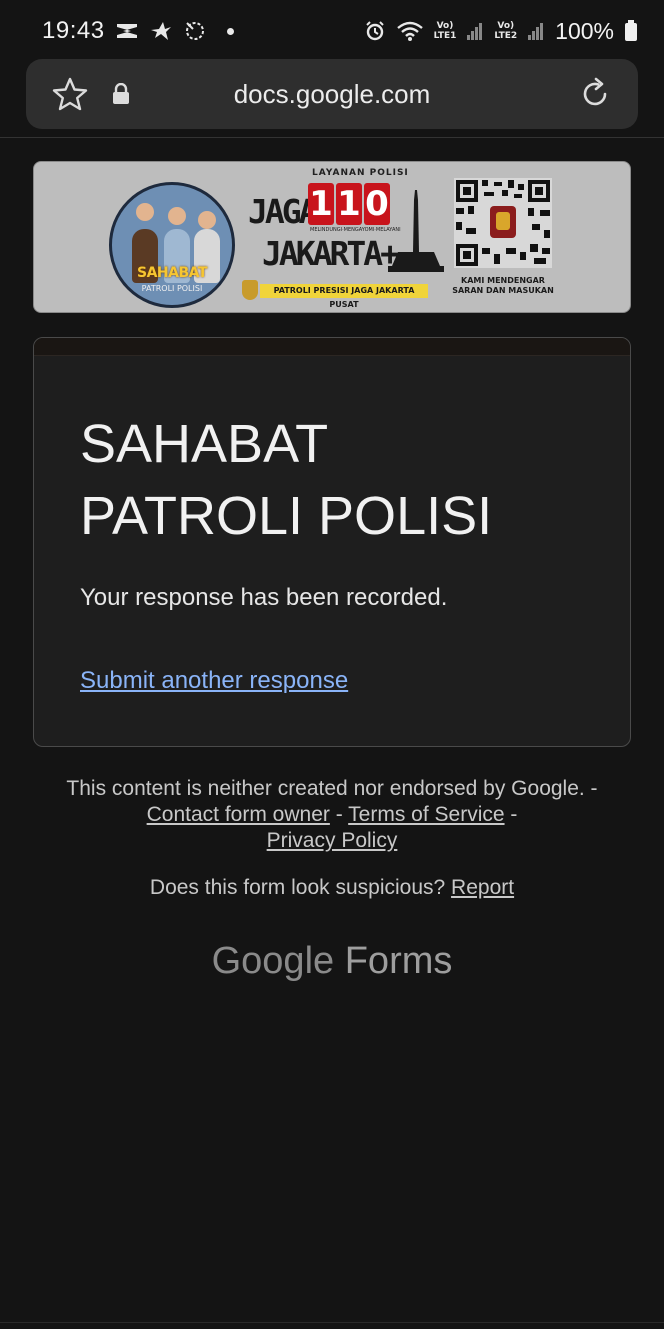 The height and width of the screenshot is (1329, 664). Describe the element at coordinates (70, 94) in the screenshot. I see `bookmark-star-icon` at that location.